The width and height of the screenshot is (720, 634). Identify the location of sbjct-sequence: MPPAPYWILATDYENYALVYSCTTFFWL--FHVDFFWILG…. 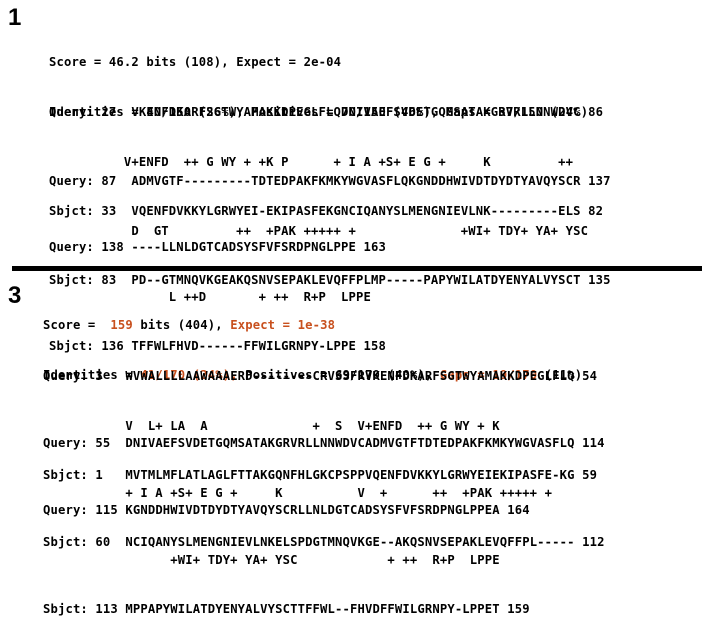
(327, 609).